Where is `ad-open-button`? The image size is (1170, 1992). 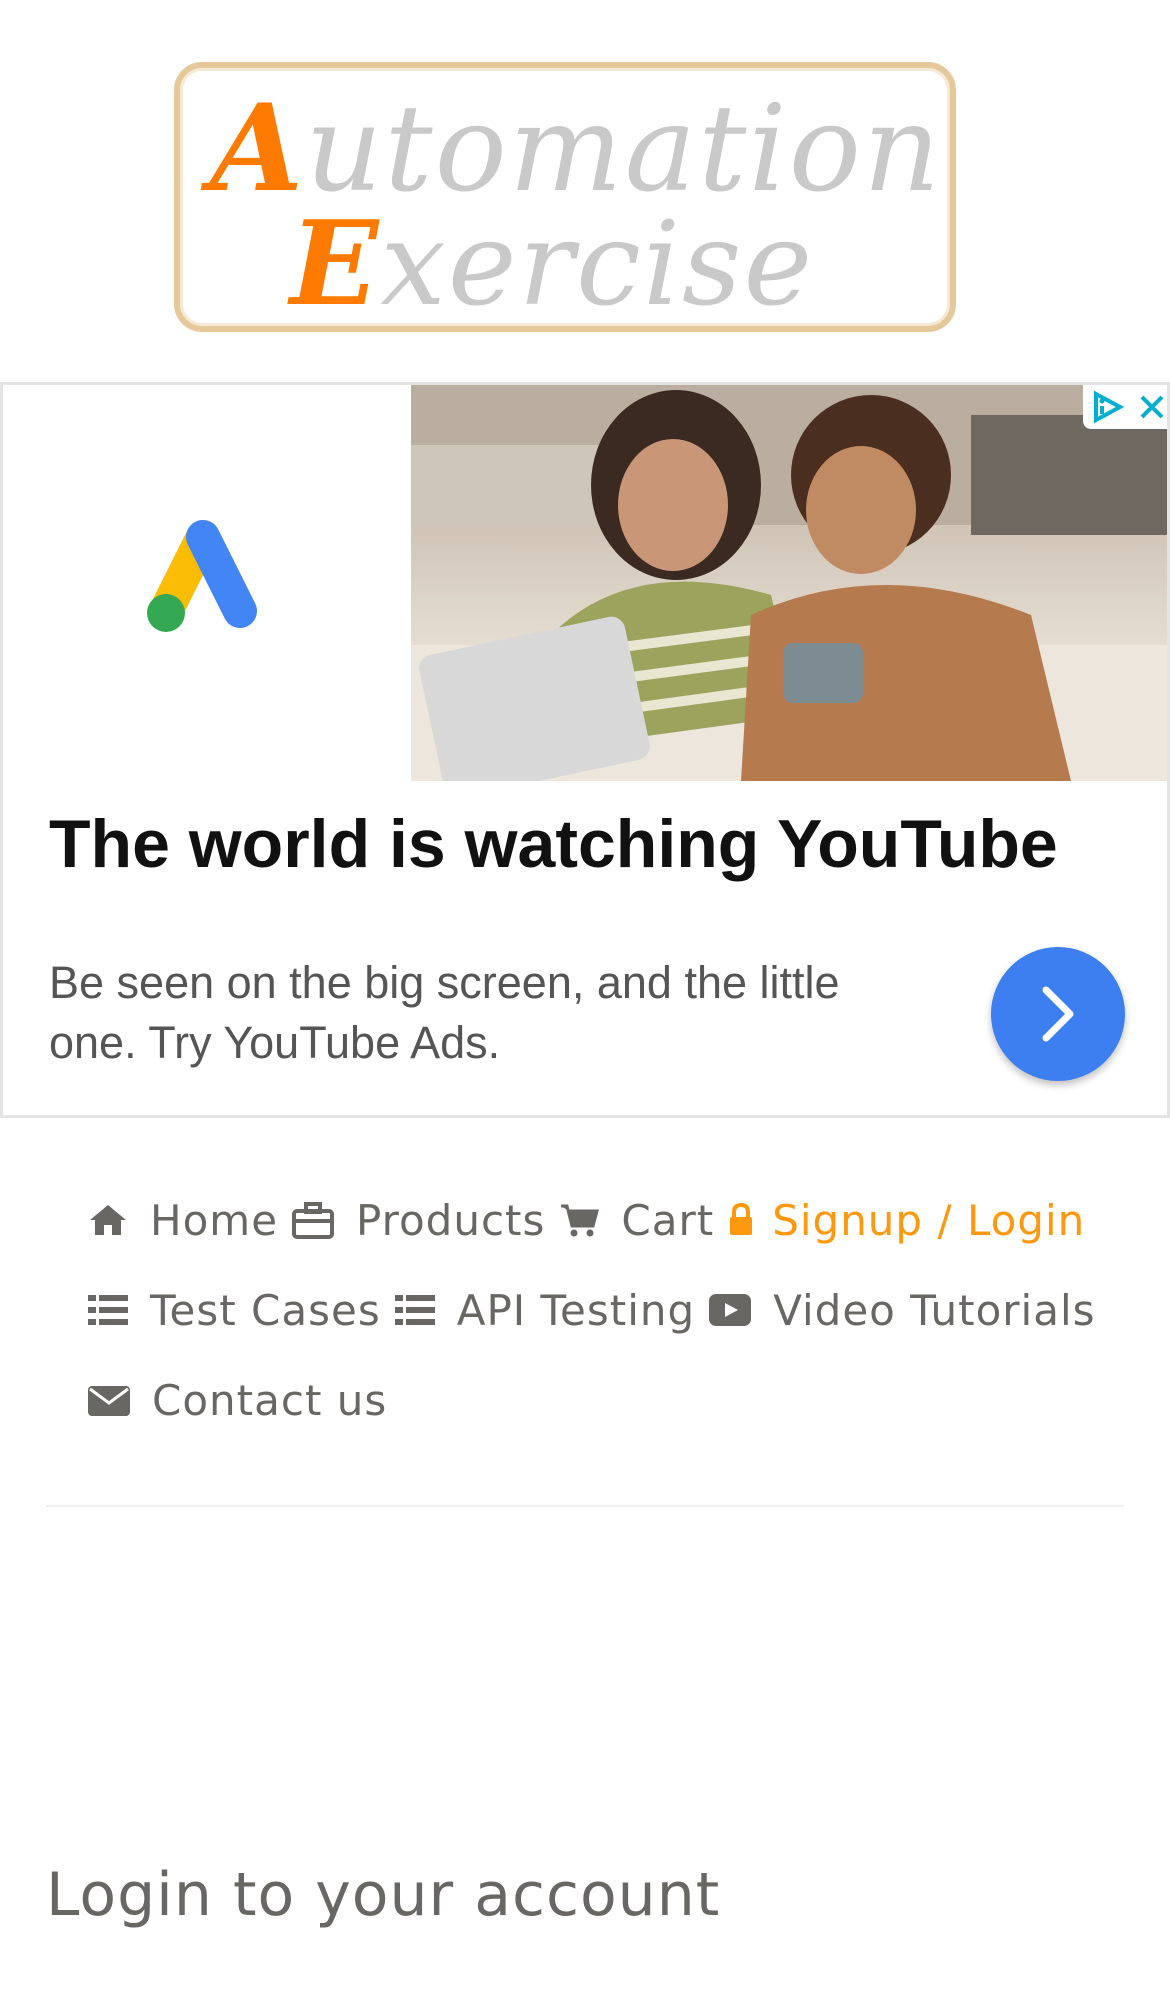
ad-open-button is located at coordinates (1058, 1014).